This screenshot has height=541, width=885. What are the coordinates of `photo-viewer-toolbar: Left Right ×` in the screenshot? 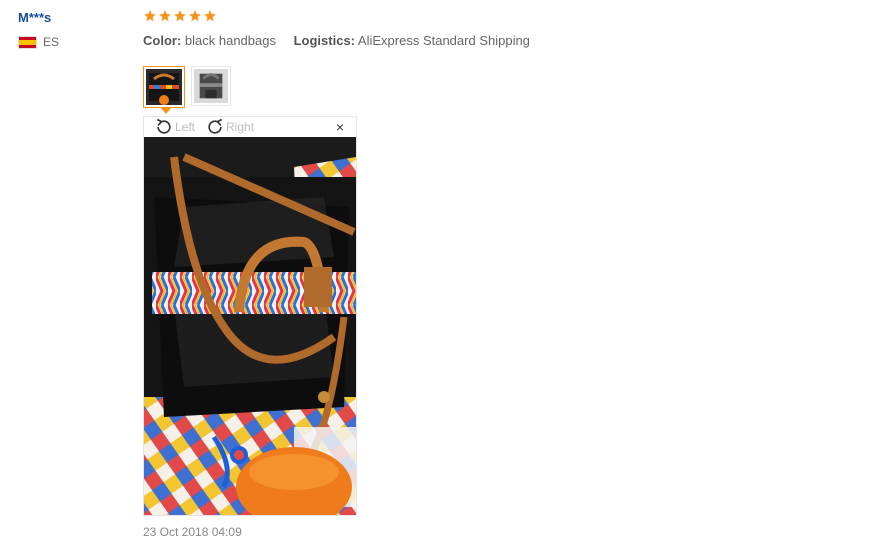 It's located at (250, 127).